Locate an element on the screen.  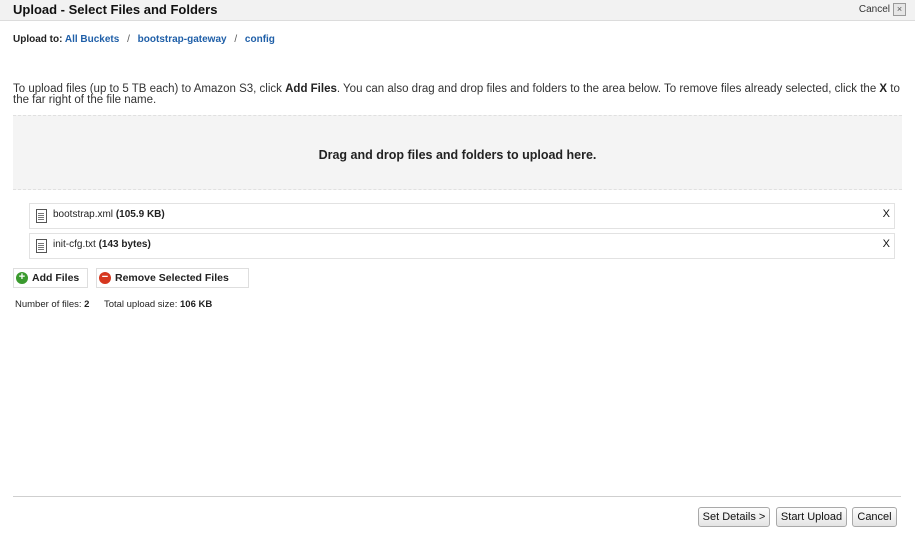
breadcrumb-folder: config is located at coordinates (260, 39).